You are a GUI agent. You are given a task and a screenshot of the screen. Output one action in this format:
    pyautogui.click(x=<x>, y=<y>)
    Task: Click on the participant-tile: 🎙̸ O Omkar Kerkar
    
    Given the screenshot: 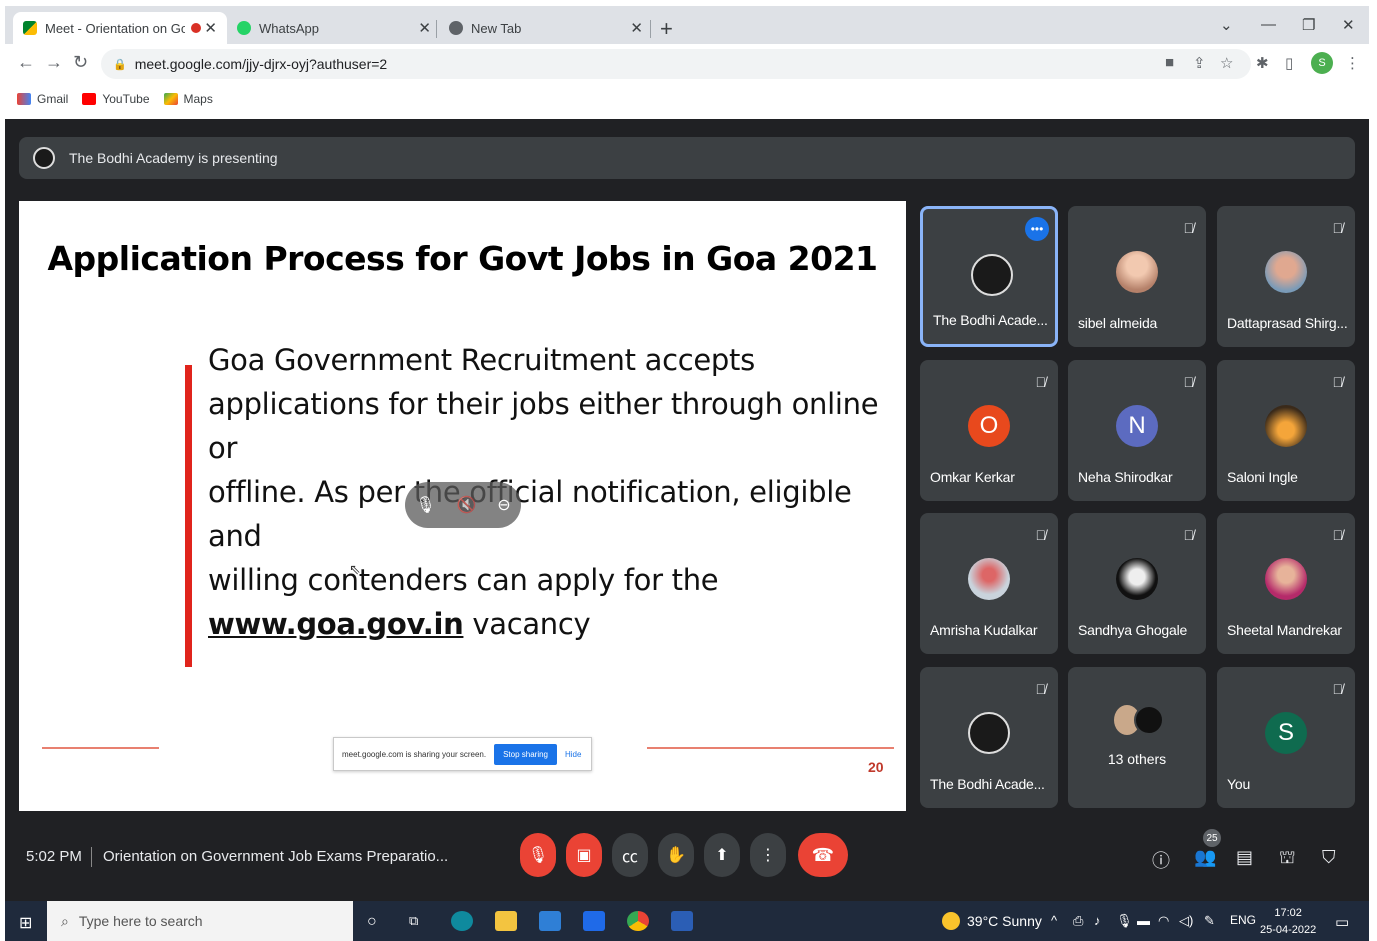 What is the action you would take?
    pyautogui.click(x=989, y=430)
    